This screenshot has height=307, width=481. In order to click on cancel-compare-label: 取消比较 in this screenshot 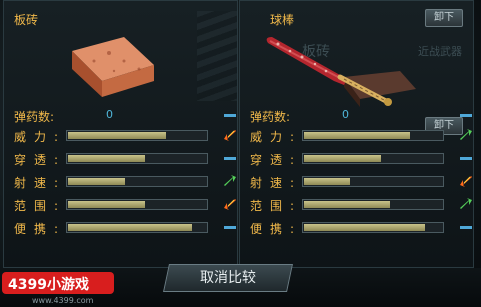, I will do `click(228, 278)`.